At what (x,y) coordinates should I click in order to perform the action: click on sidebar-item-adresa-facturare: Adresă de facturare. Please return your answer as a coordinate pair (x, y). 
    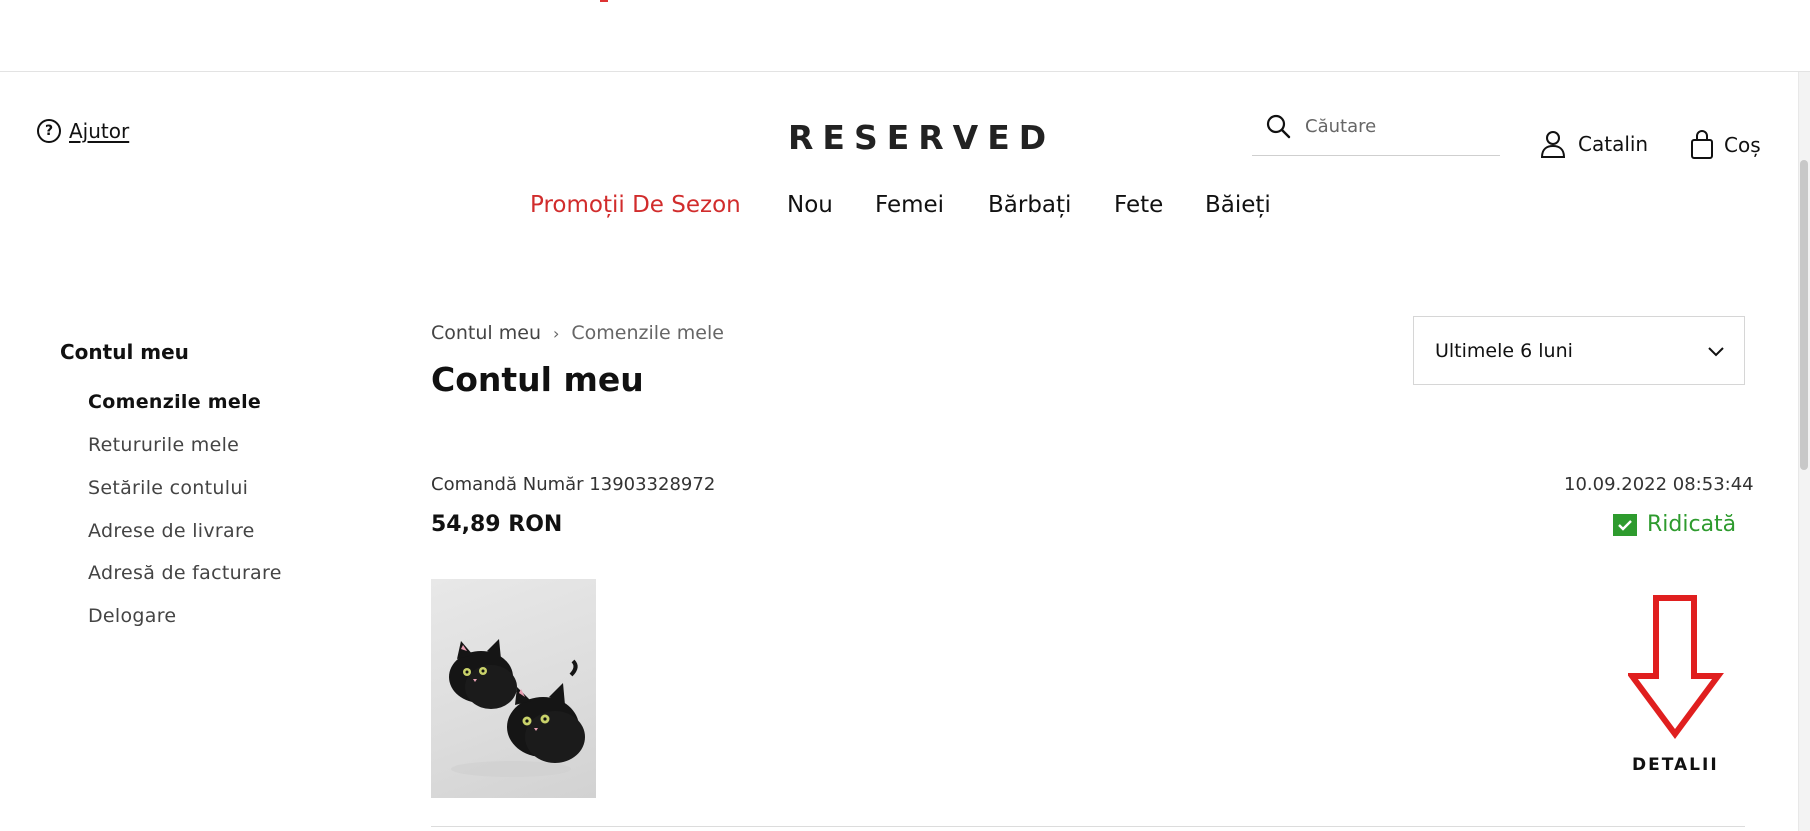
    Looking at the image, I should click on (185, 573).